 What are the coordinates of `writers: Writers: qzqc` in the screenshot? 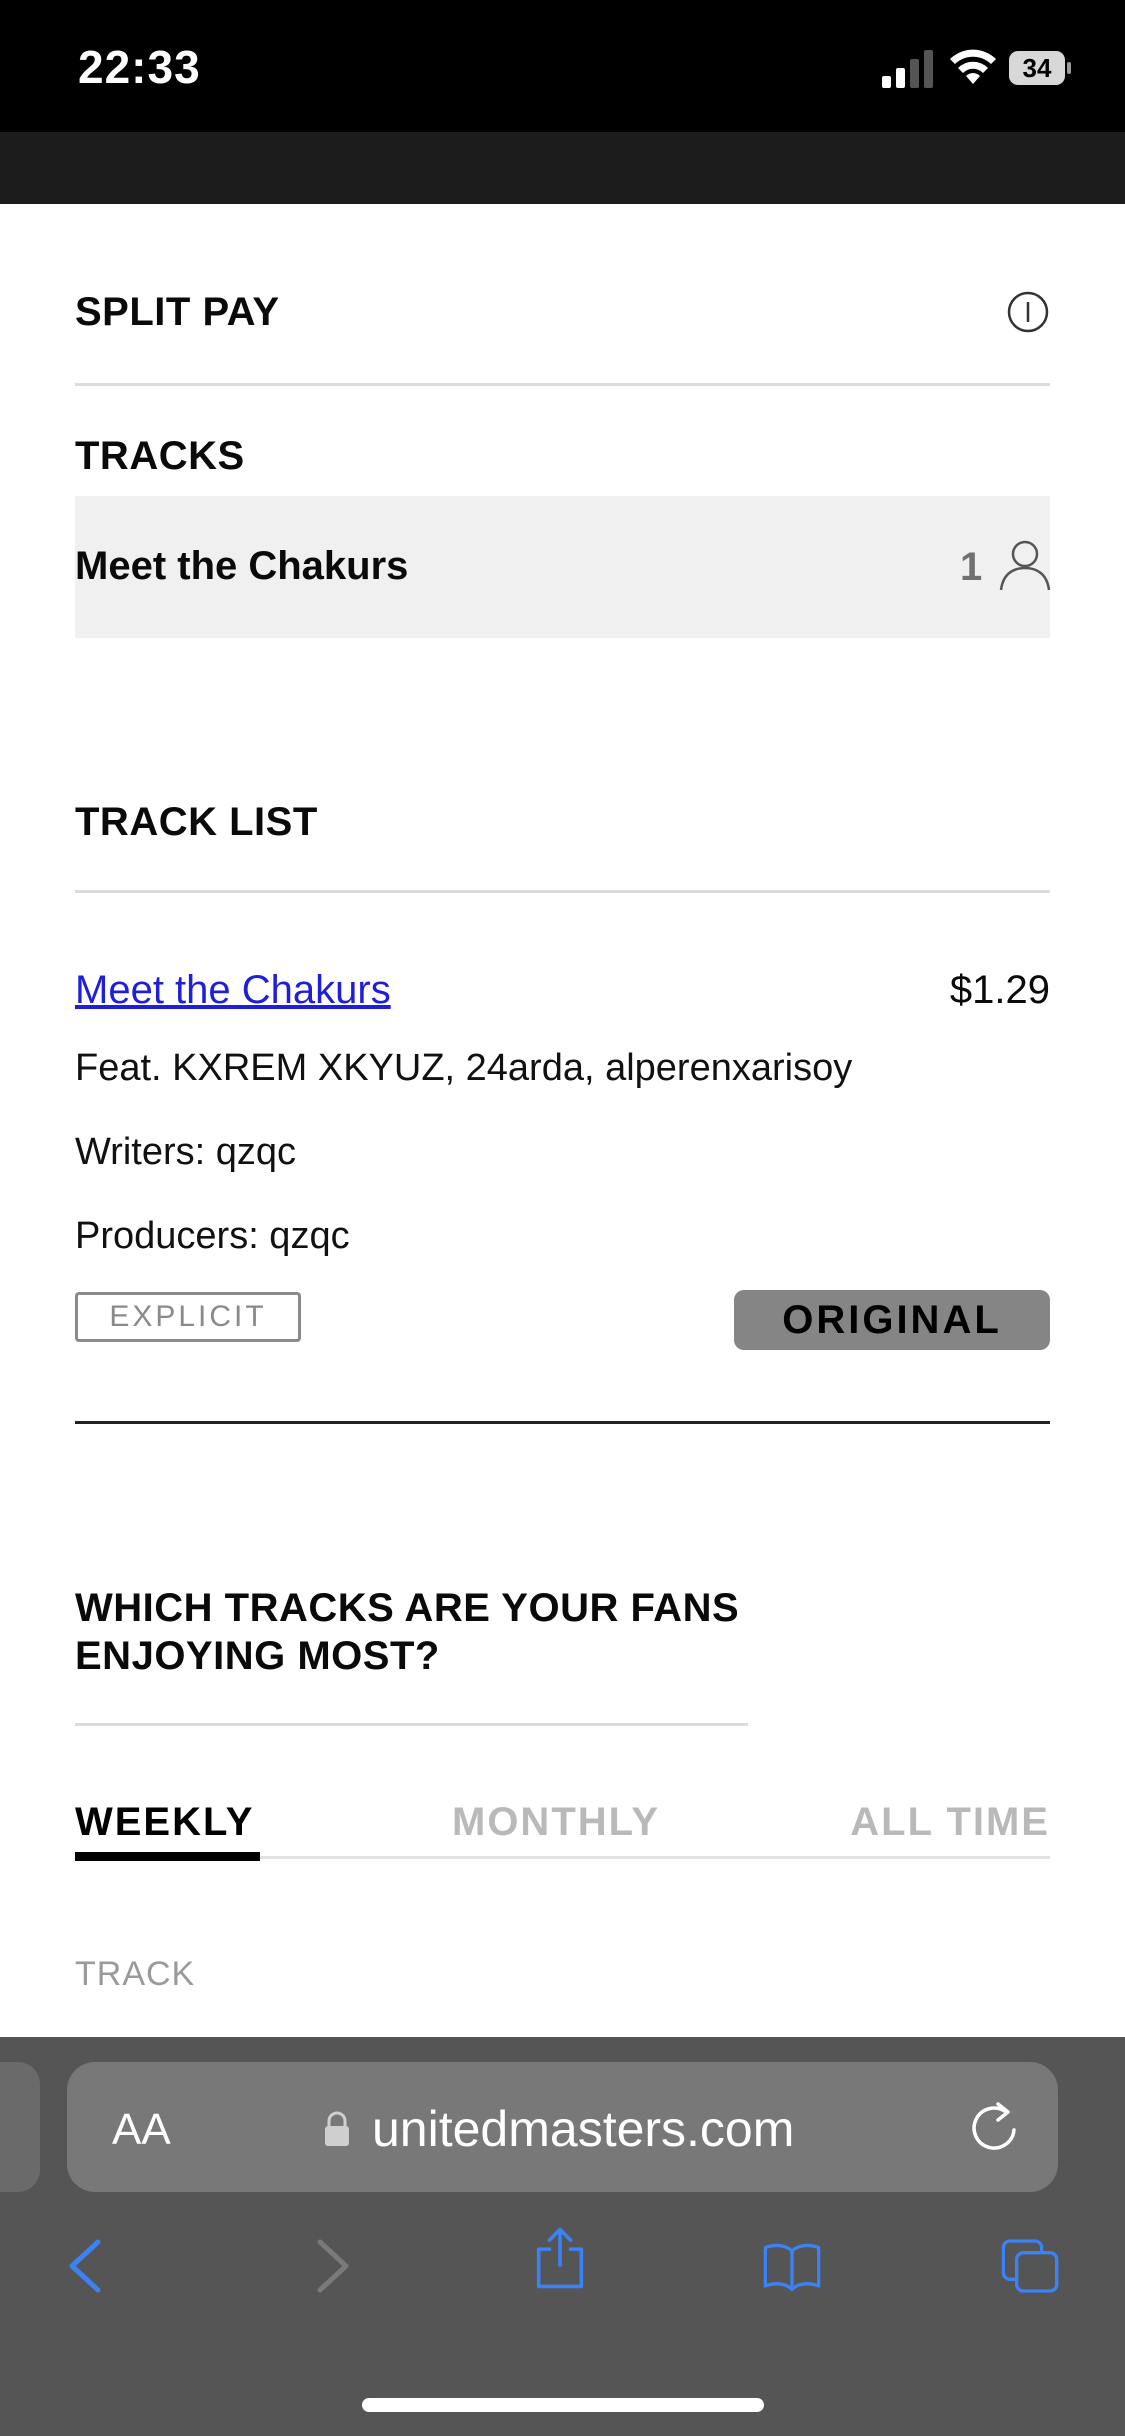 It's located at (186, 1152).